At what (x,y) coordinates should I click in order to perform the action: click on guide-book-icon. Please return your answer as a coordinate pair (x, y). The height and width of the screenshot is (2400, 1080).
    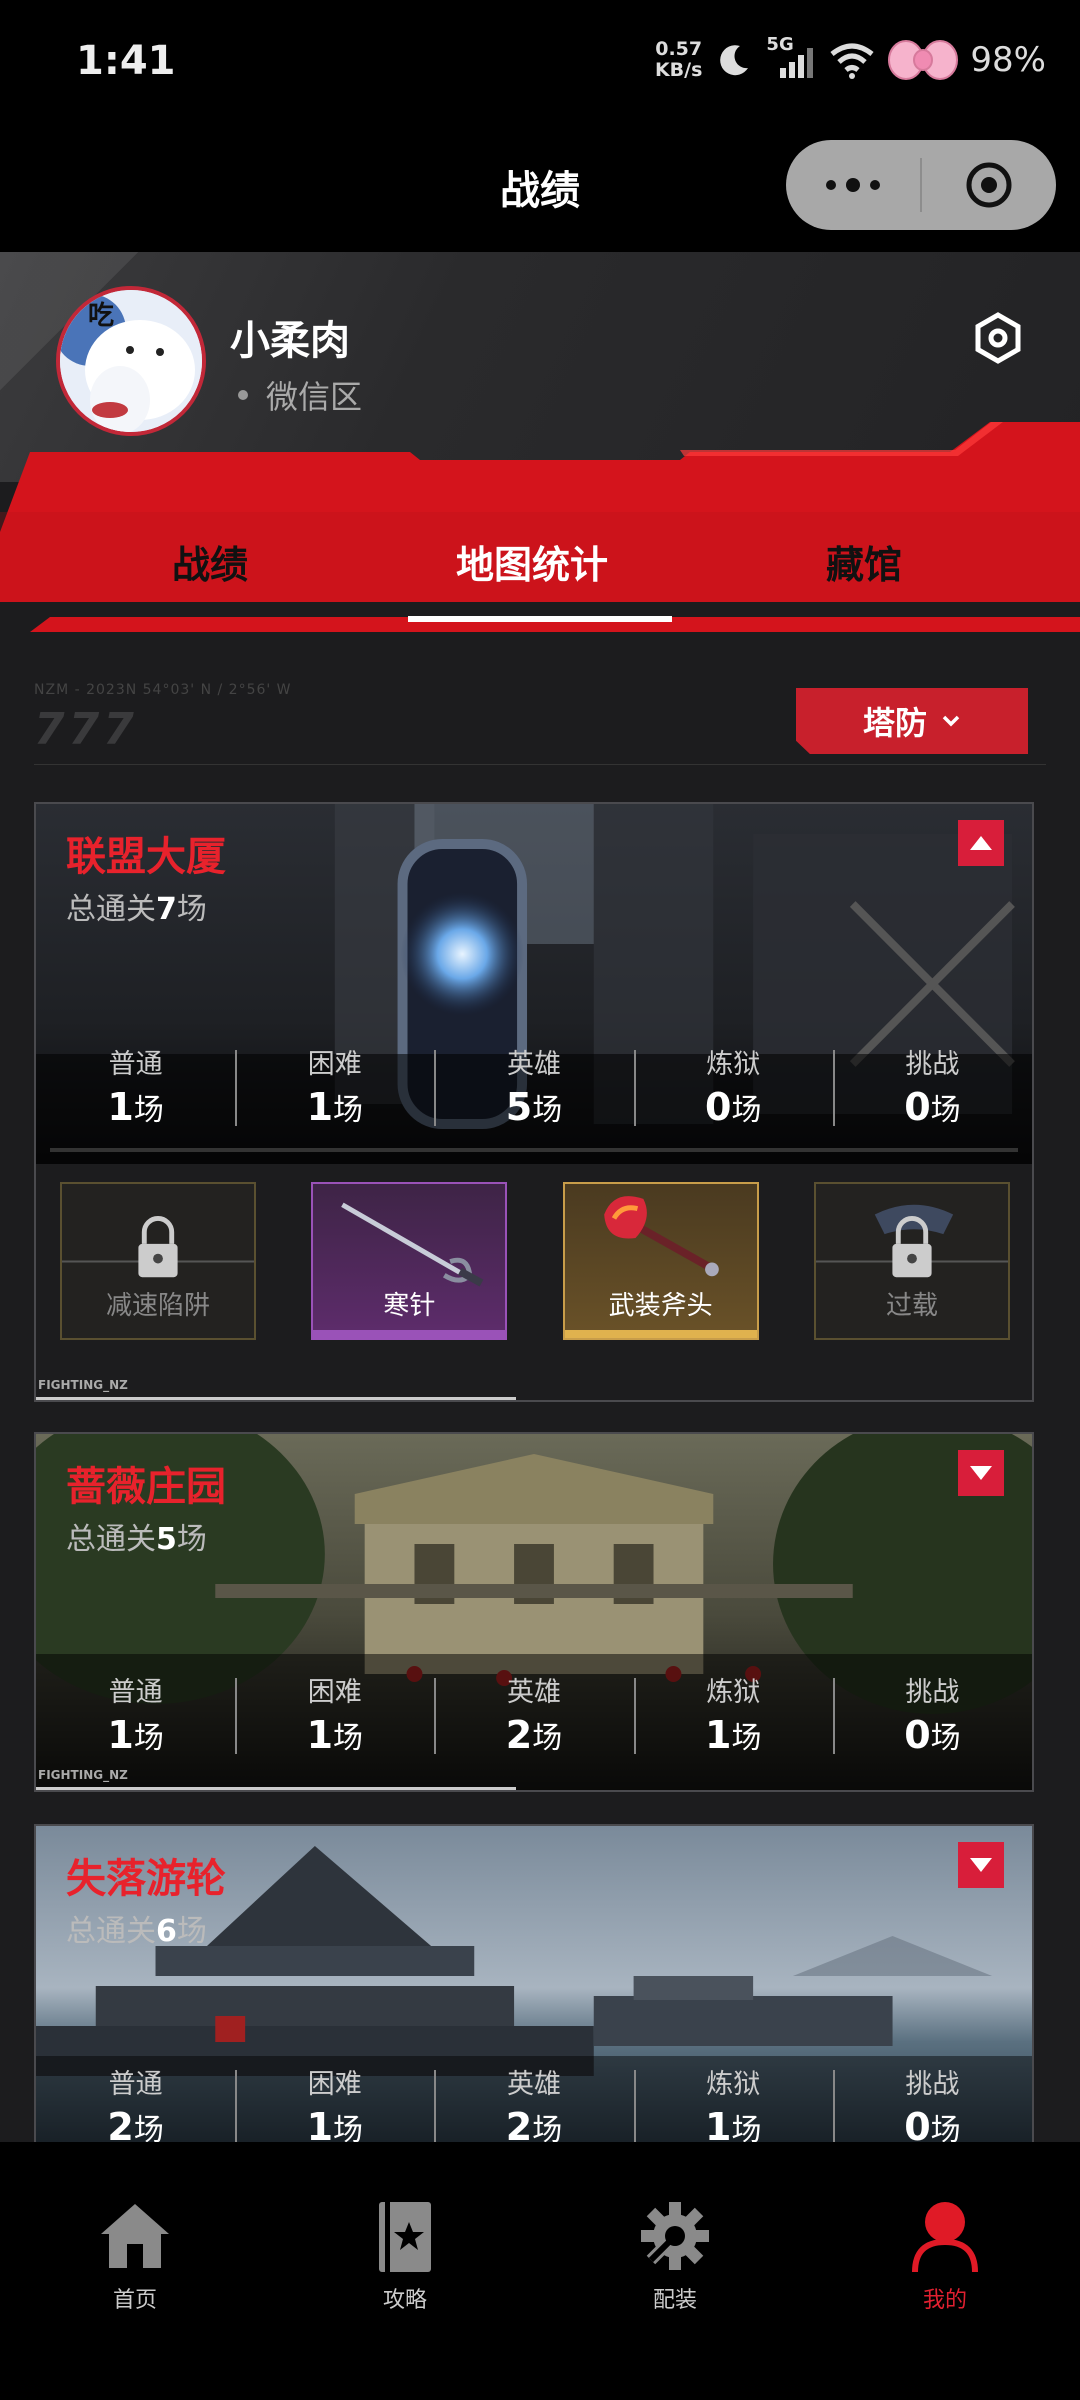
    Looking at the image, I should click on (405, 2237).